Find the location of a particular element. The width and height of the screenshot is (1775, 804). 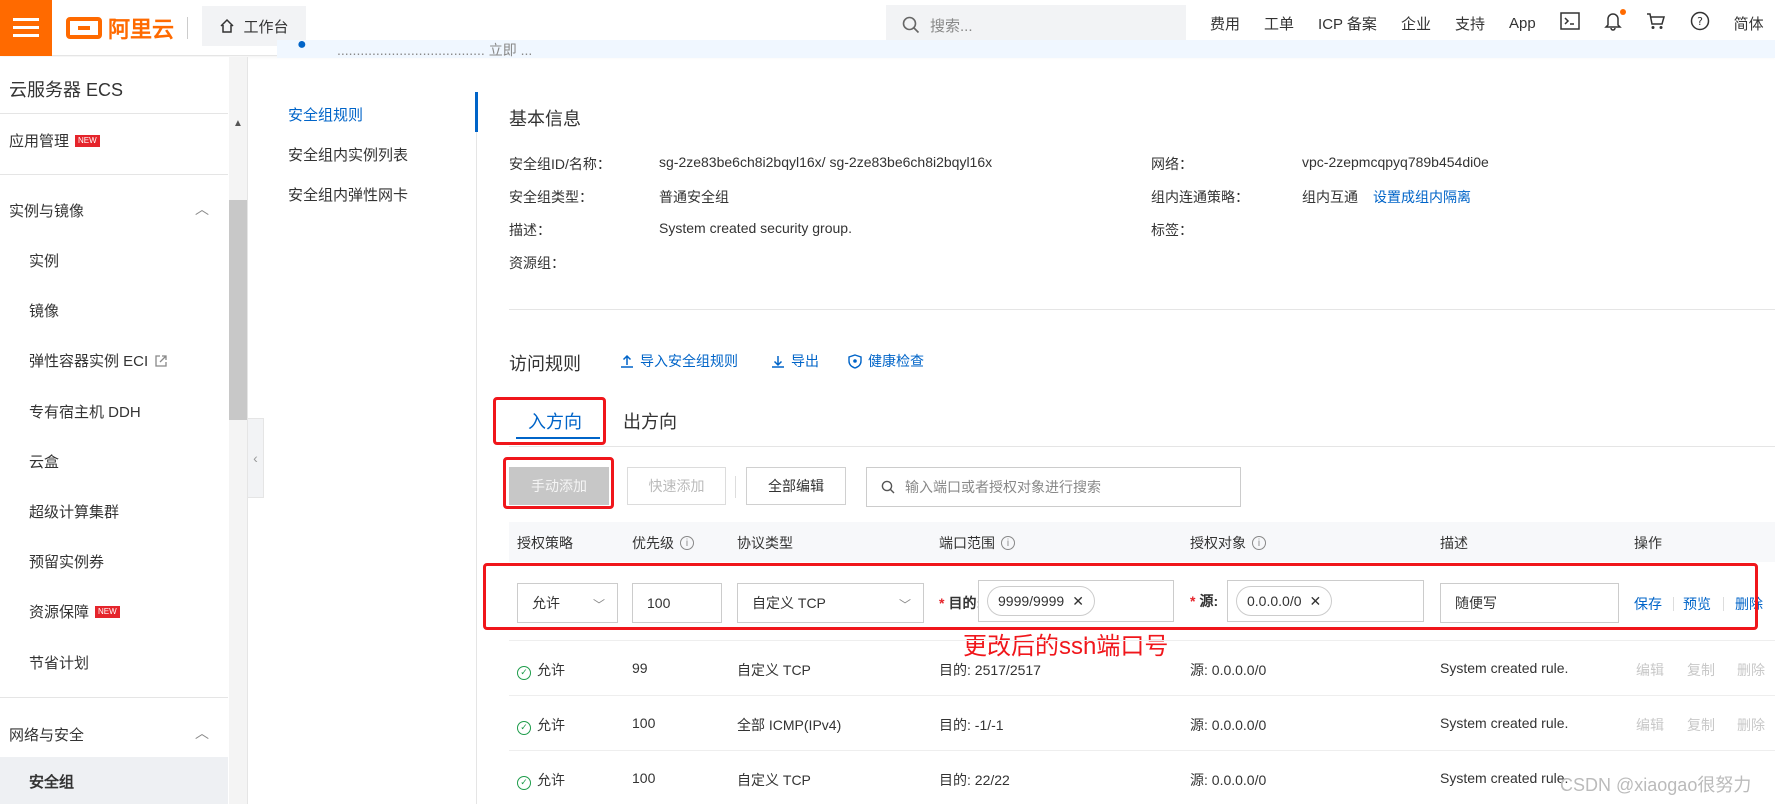

nav-app: App is located at coordinates (1522, 23).